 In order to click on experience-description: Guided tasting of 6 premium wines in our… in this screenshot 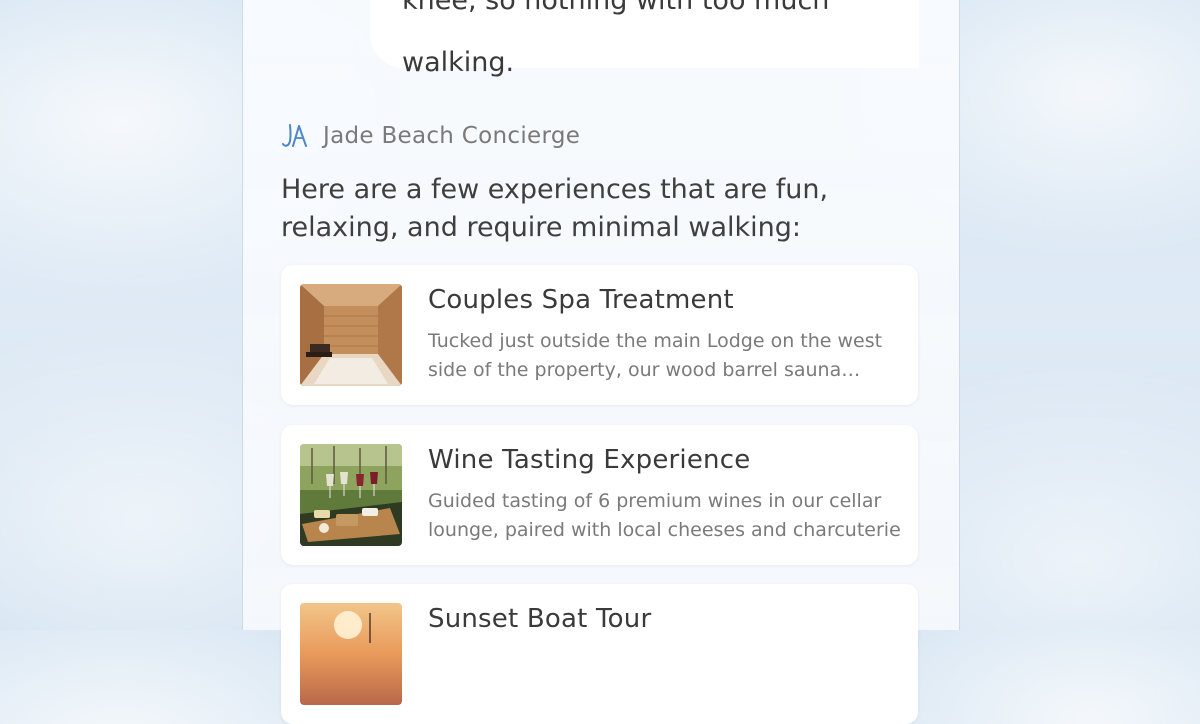, I will do `click(664, 515)`.